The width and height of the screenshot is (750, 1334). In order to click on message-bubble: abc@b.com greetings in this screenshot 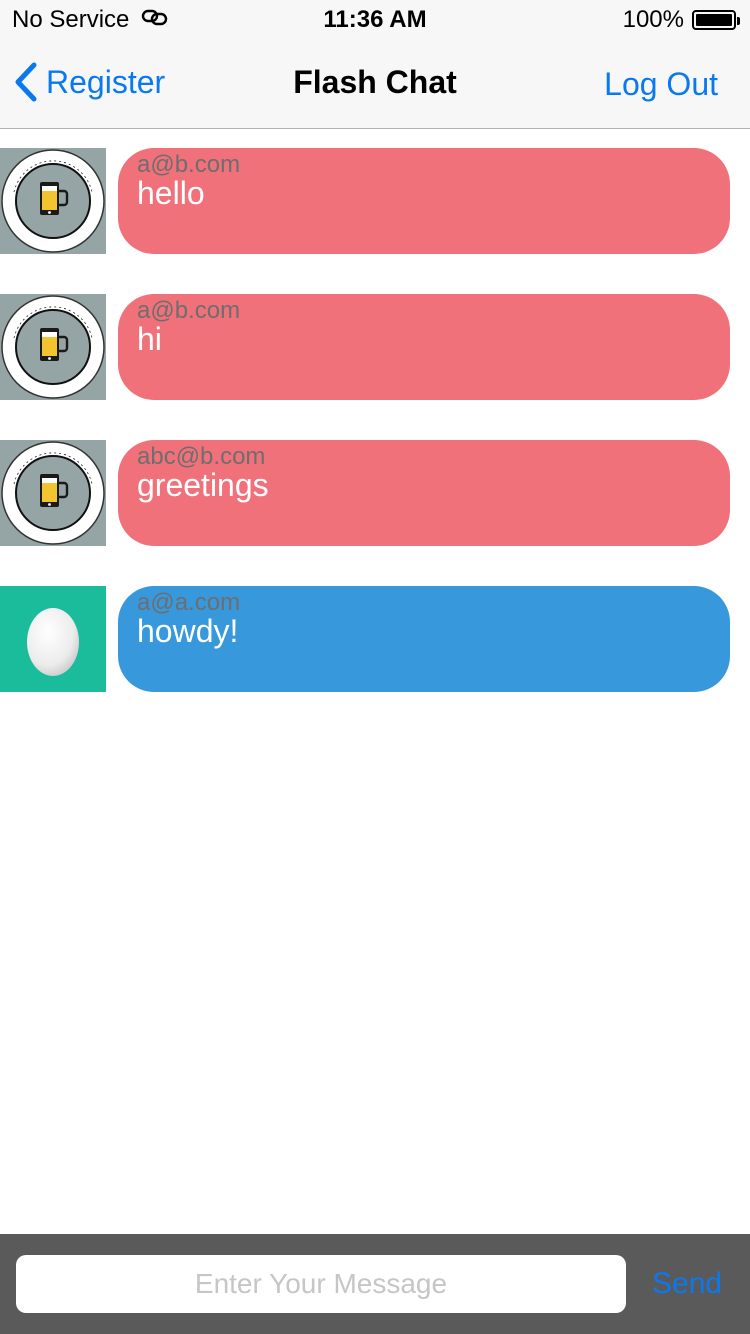, I will do `click(424, 493)`.